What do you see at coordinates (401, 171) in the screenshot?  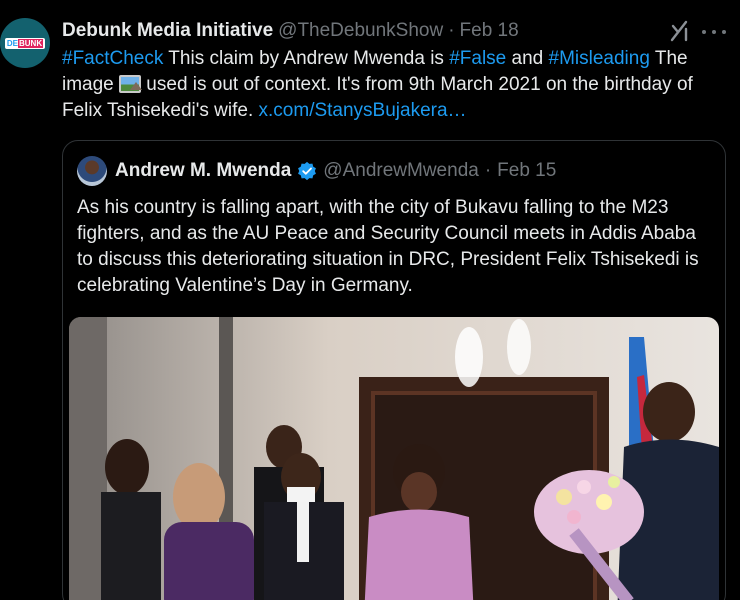 I see `quoted-author-handle: @AndrewMwenda` at bounding box center [401, 171].